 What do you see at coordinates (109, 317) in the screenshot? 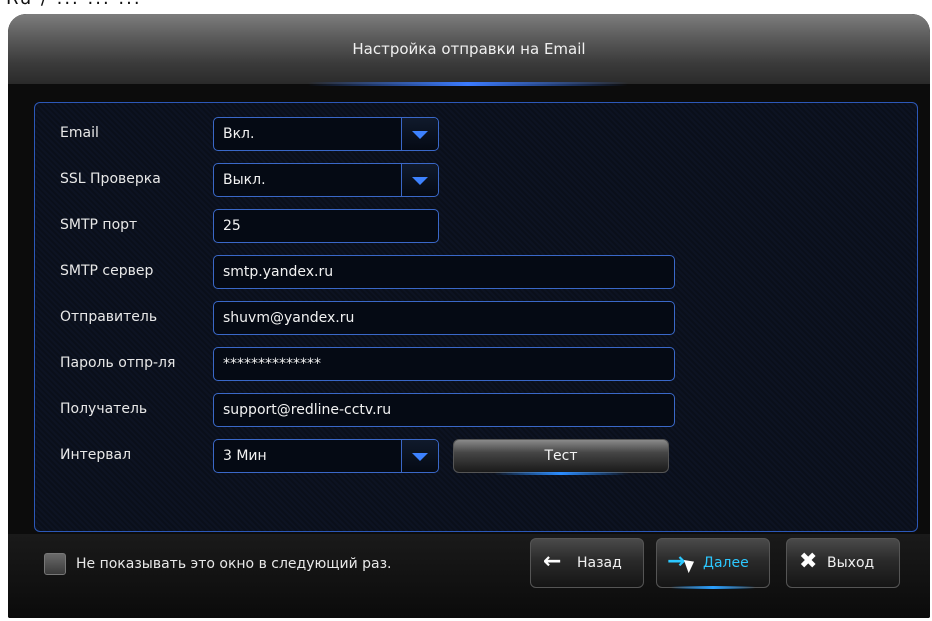
I see `sender-label: Отправитель` at bounding box center [109, 317].